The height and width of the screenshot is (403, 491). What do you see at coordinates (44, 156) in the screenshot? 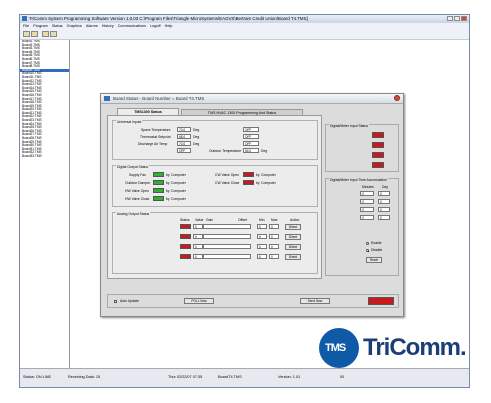
I see `board-list-item: Board33.TMS` at bounding box center [44, 156].